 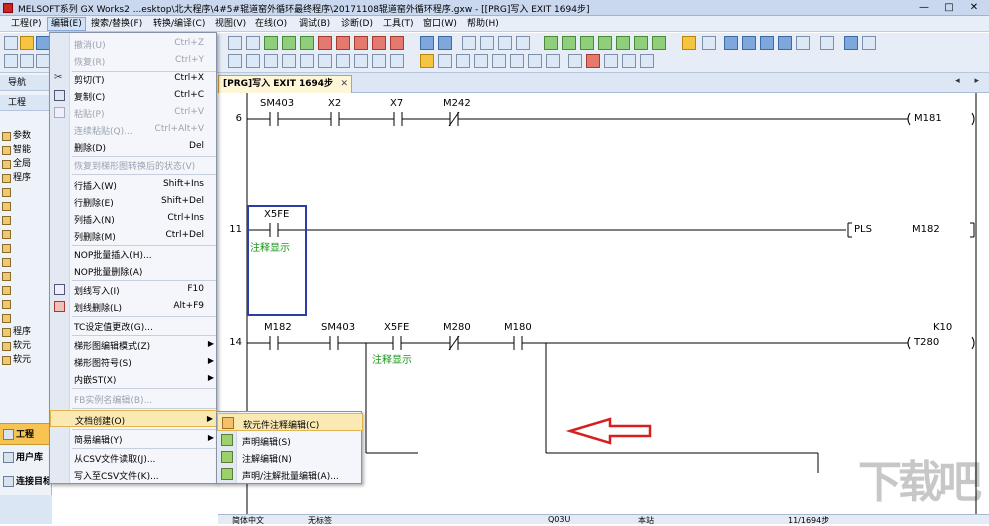 I want to click on tree-item-device-2: 软元, so click(x=16, y=360).